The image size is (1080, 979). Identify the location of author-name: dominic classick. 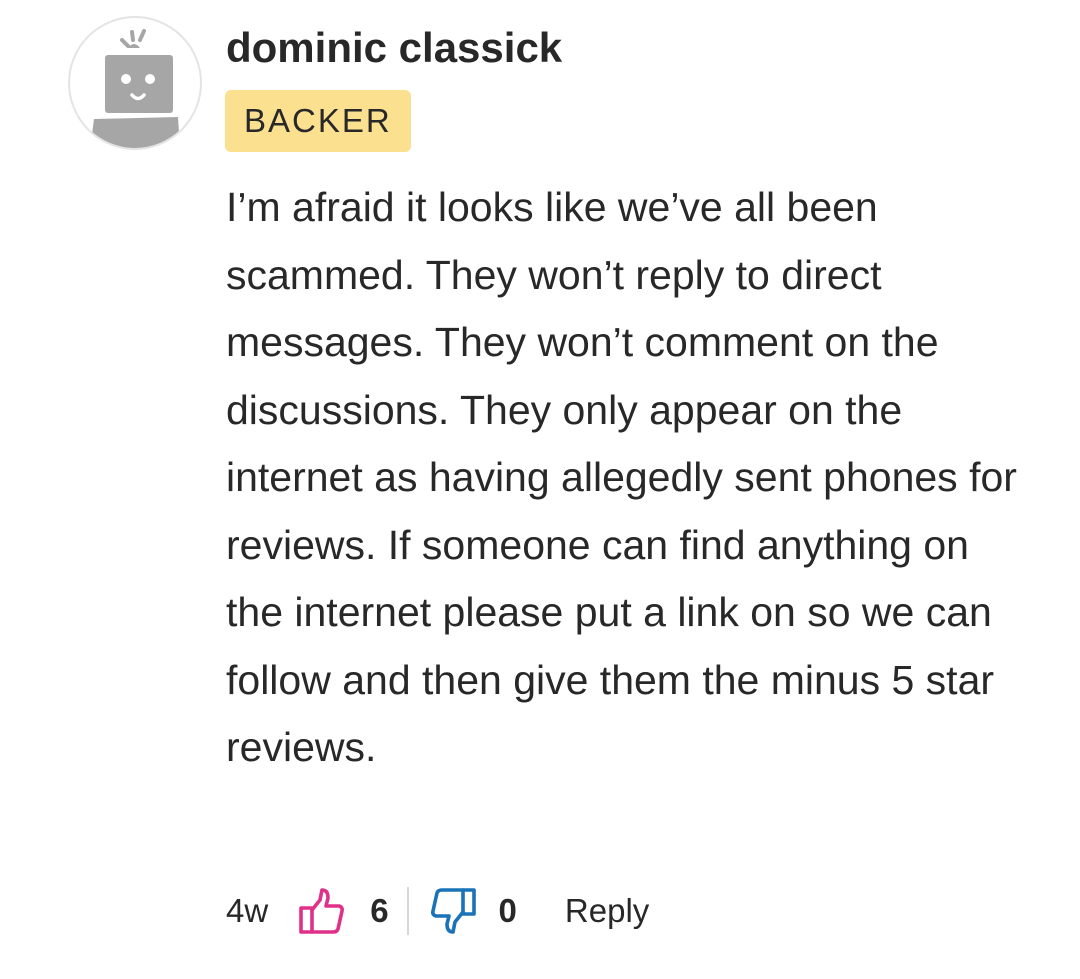
(394, 48).